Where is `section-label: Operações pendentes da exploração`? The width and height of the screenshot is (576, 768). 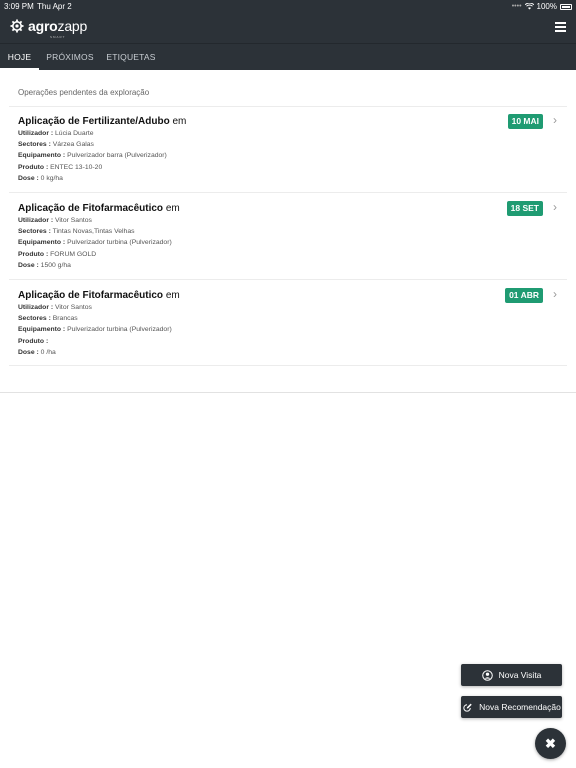 section-label: Operações pendentes da exploração is located at coordinates (84, 92).